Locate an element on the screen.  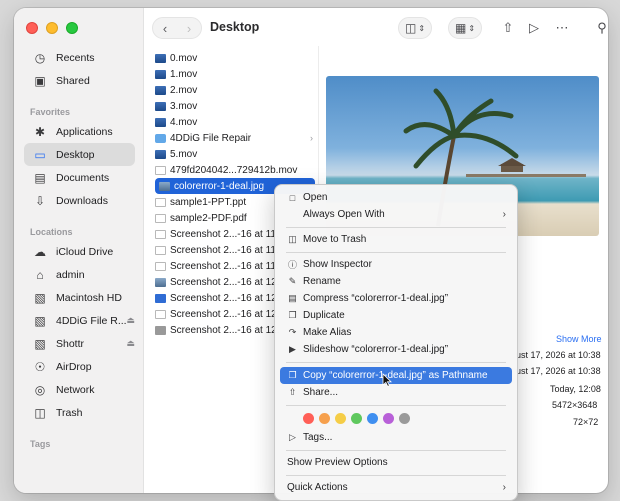
slideshow-icon: ▶ is located at coordinates (292, 349).